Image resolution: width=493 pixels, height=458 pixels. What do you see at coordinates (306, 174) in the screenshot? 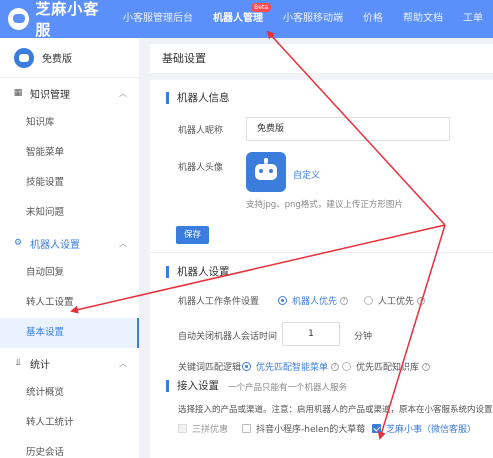
I see `custom-avatar-link: 自定义` at bounding box center [306, 174].